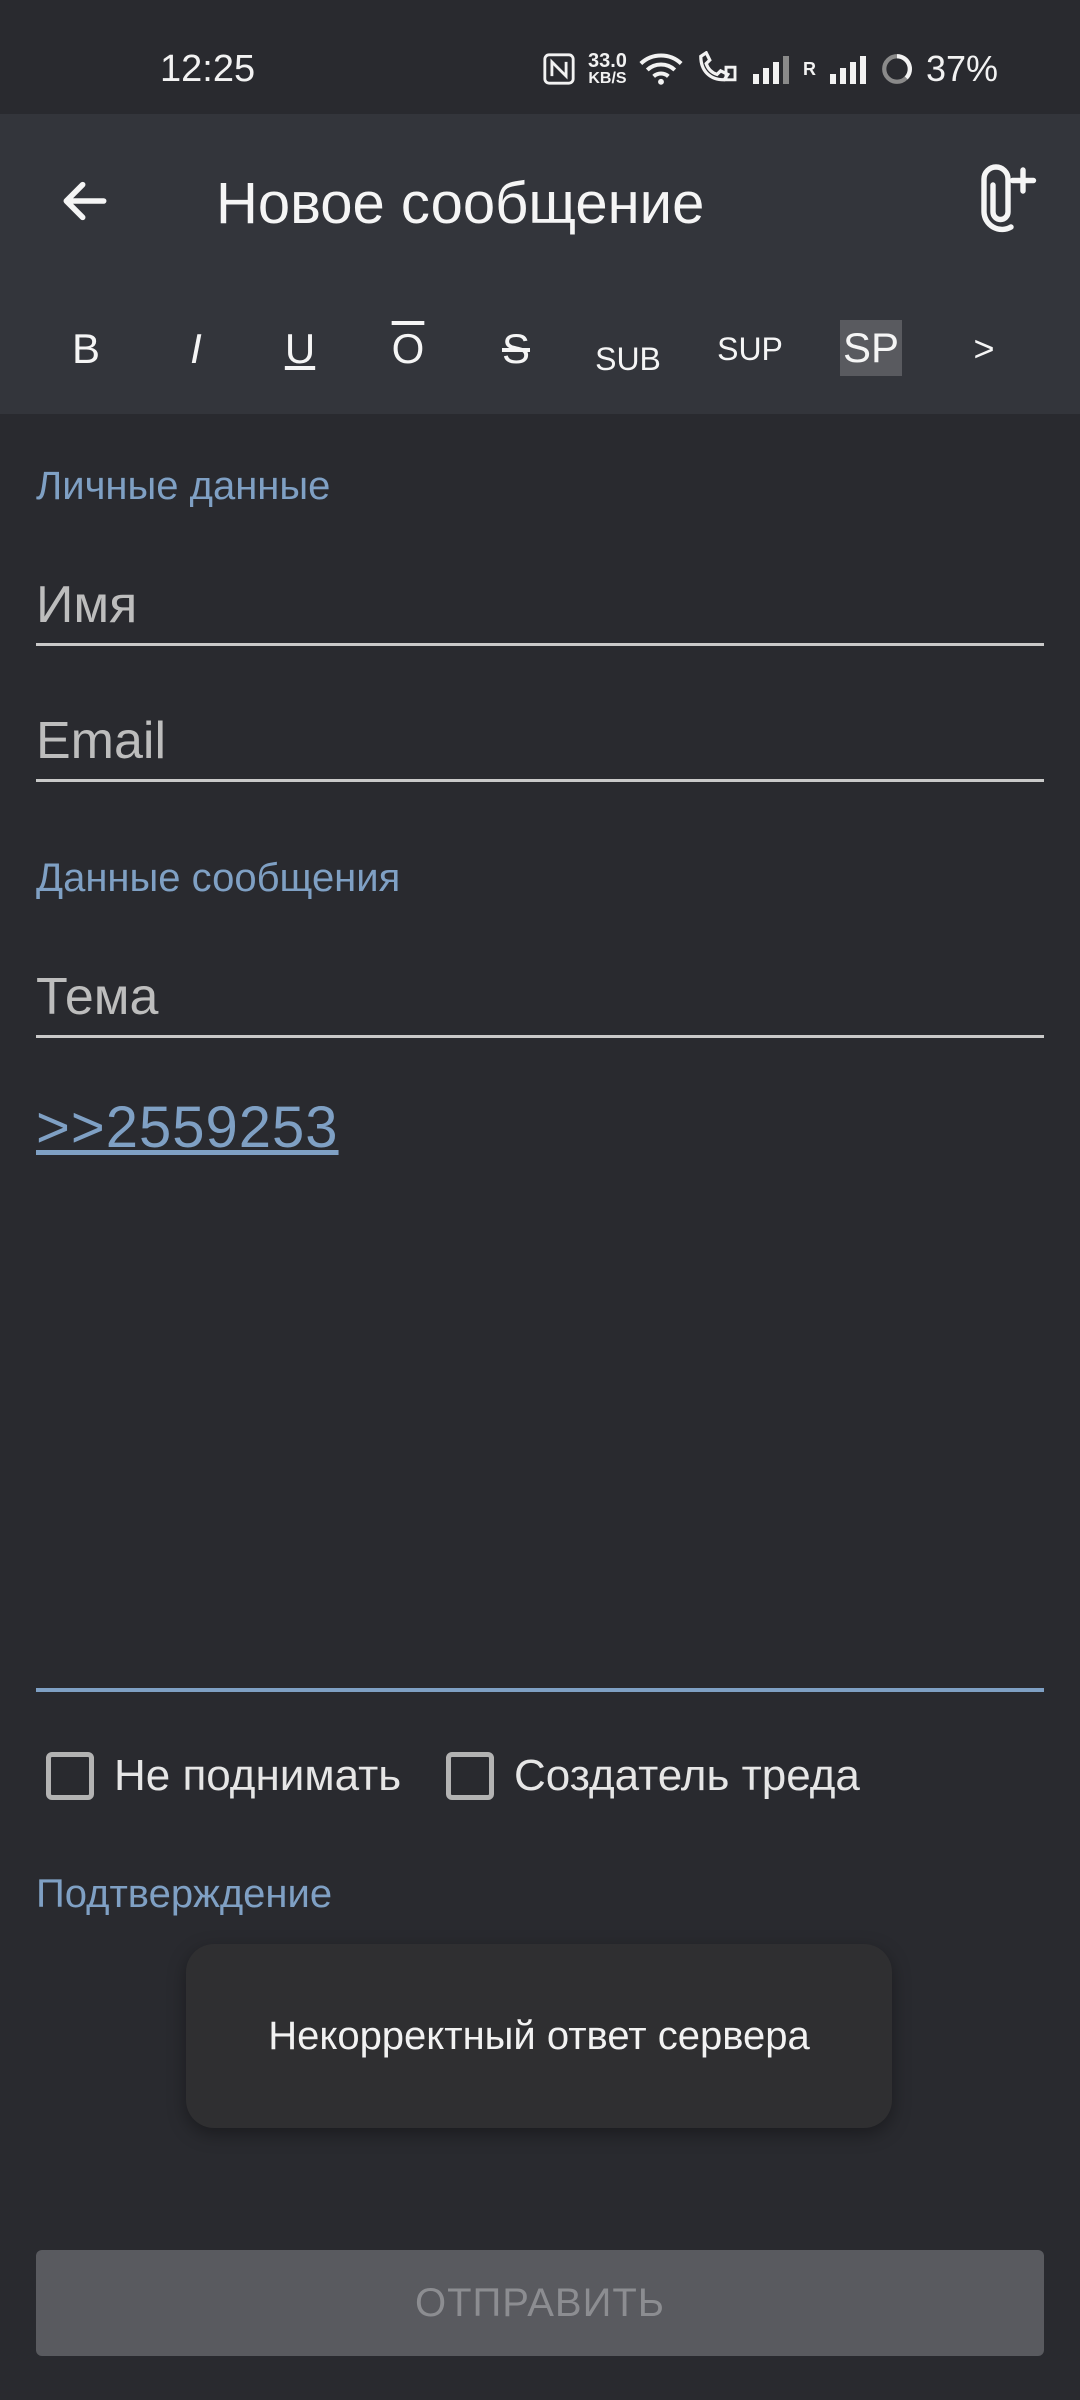  Describe the element at coordinates (871, 348) in the screenshot. I see `spoiler-button: SP` at that location.